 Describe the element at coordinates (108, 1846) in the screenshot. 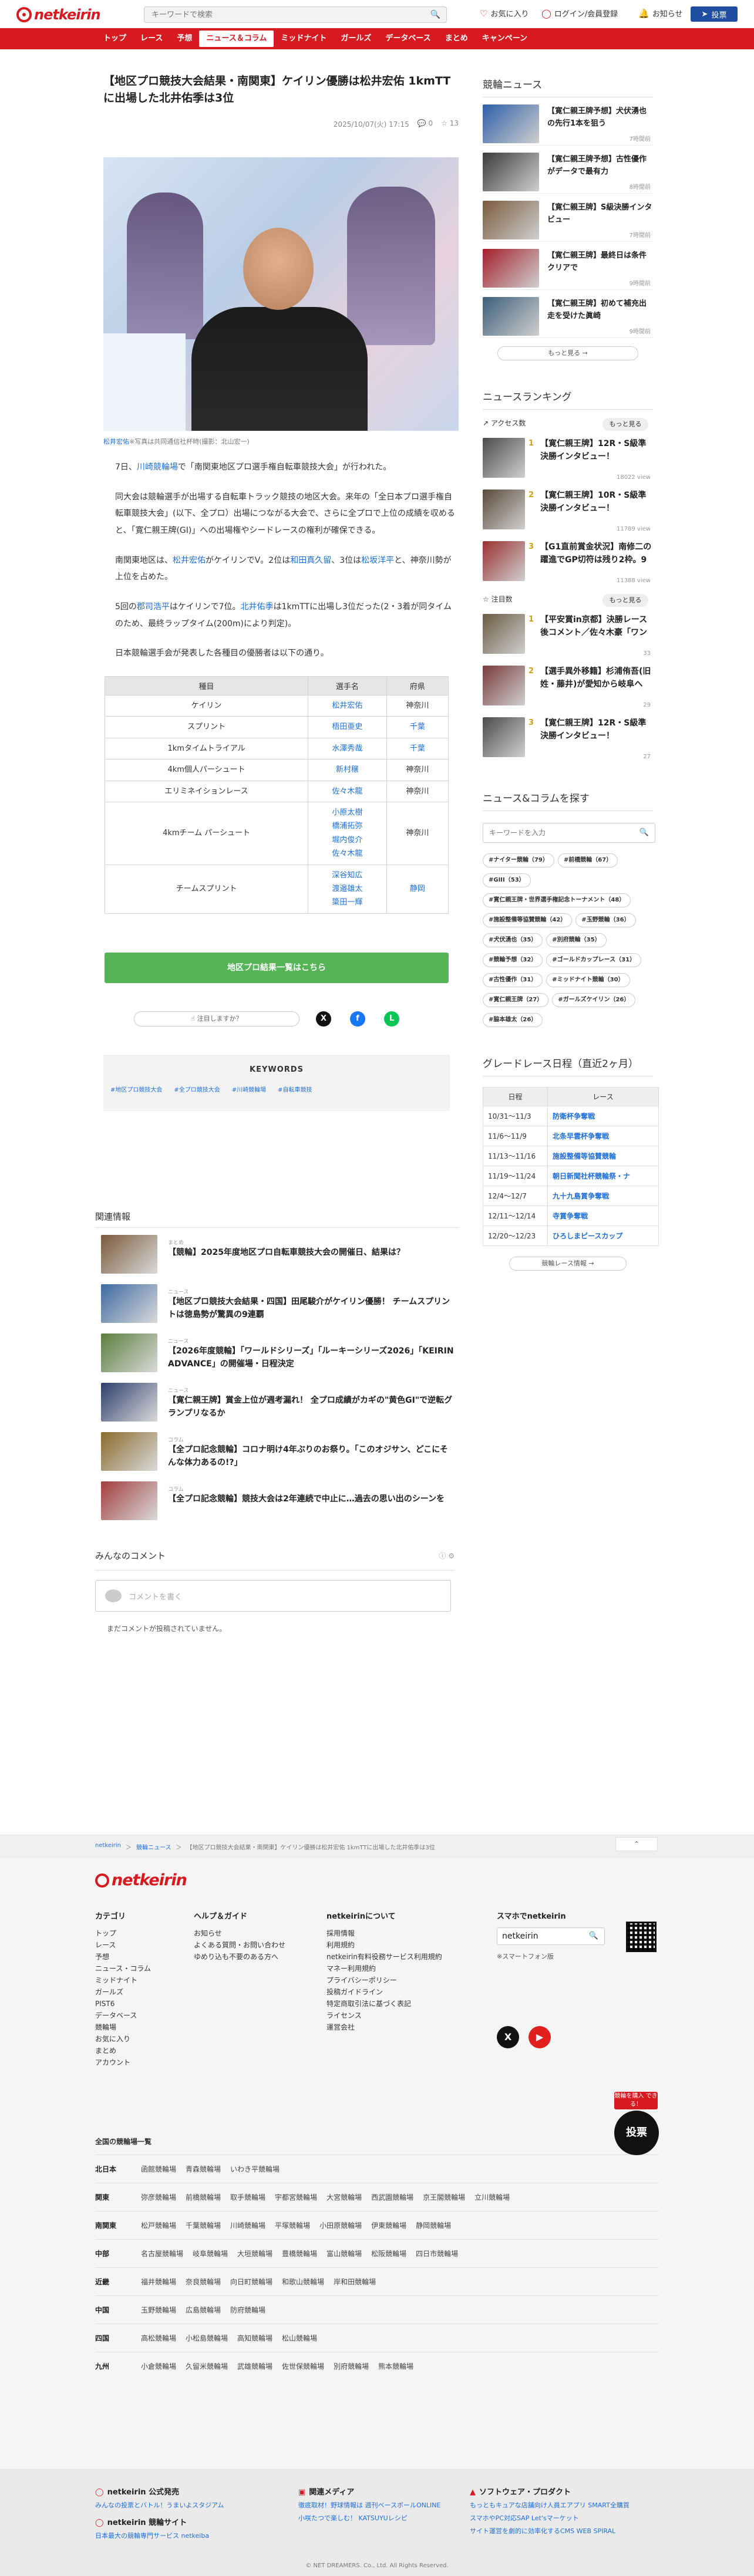

I see `breadcrumb-home: netkeirin` at that location.